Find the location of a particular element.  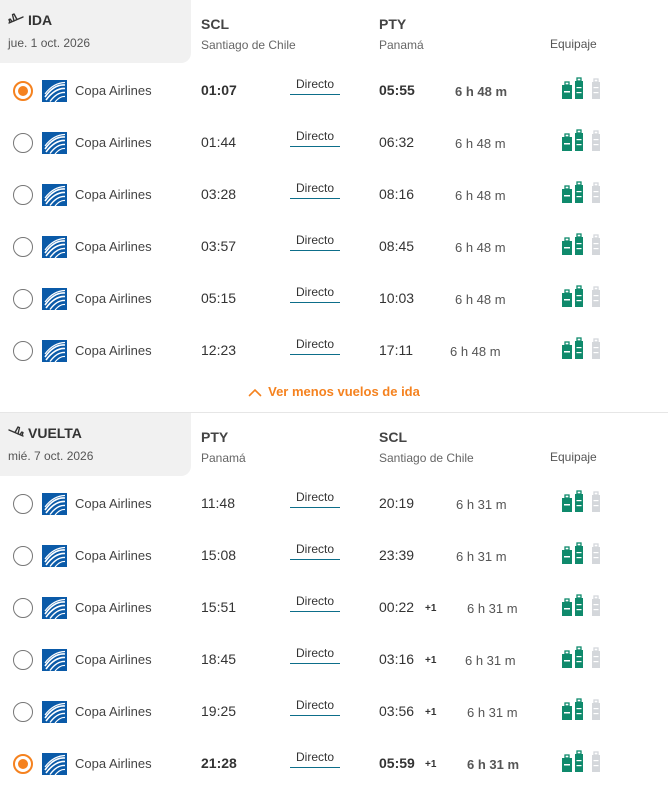

flight-option-row: Copa Airlines 15:08 Directo 23:39 6 h 31 m is located at coordinates (334, 569).